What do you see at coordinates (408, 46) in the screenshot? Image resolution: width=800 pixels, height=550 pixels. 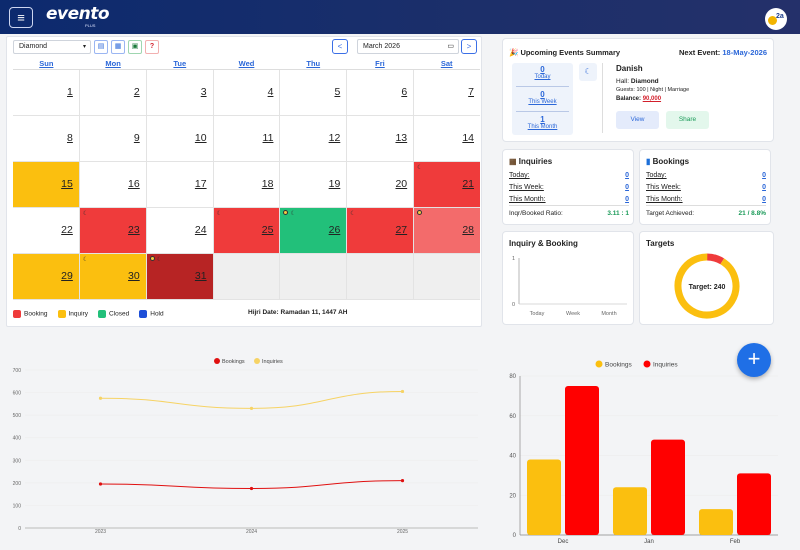 I see `month-input: March 2026 ▭` at bounding box center [408, 46].